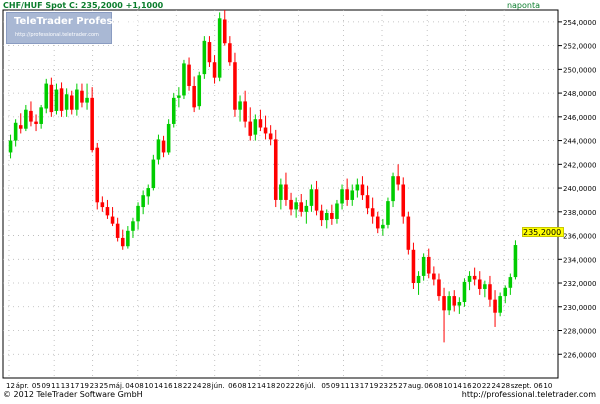 The image size is (600, 404). I want to click on x-tick-label: 24, so click(197, 386).